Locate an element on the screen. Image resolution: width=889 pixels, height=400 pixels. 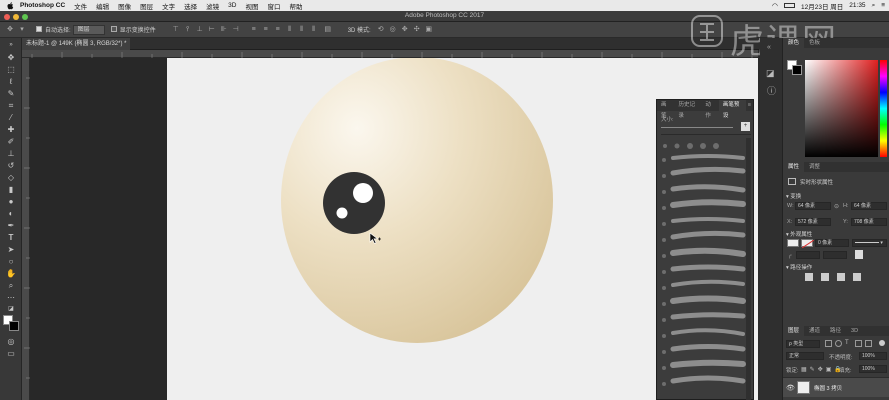
history-panel-icon: ◪ is located at coordinates (770, 73).